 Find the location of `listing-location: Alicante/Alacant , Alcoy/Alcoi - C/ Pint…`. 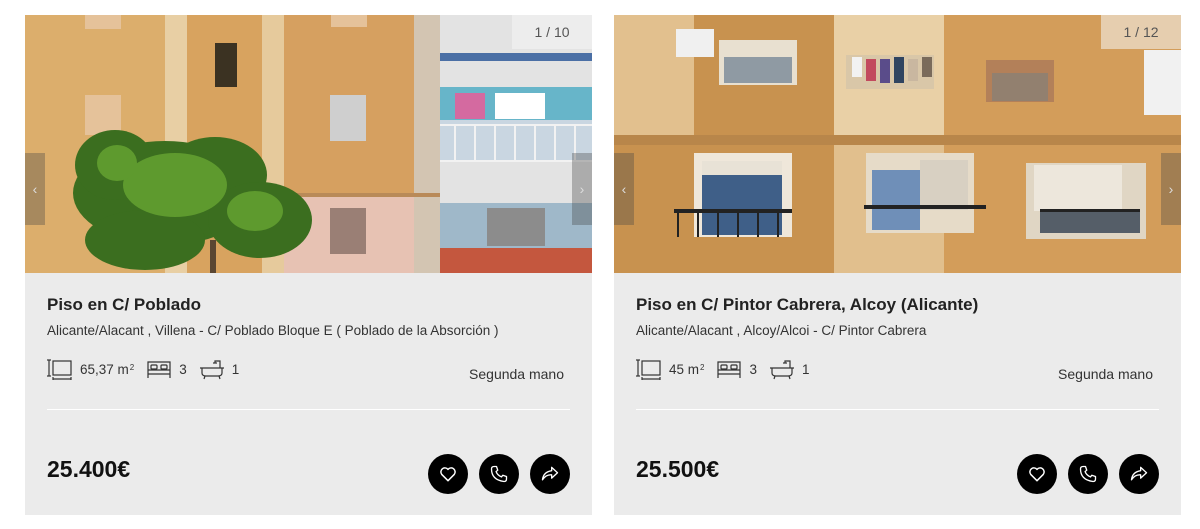

listing-location: Alicante/Alacant , Alcoy/Alcoi - C/ Pint… is located at coordinates (781, 330).